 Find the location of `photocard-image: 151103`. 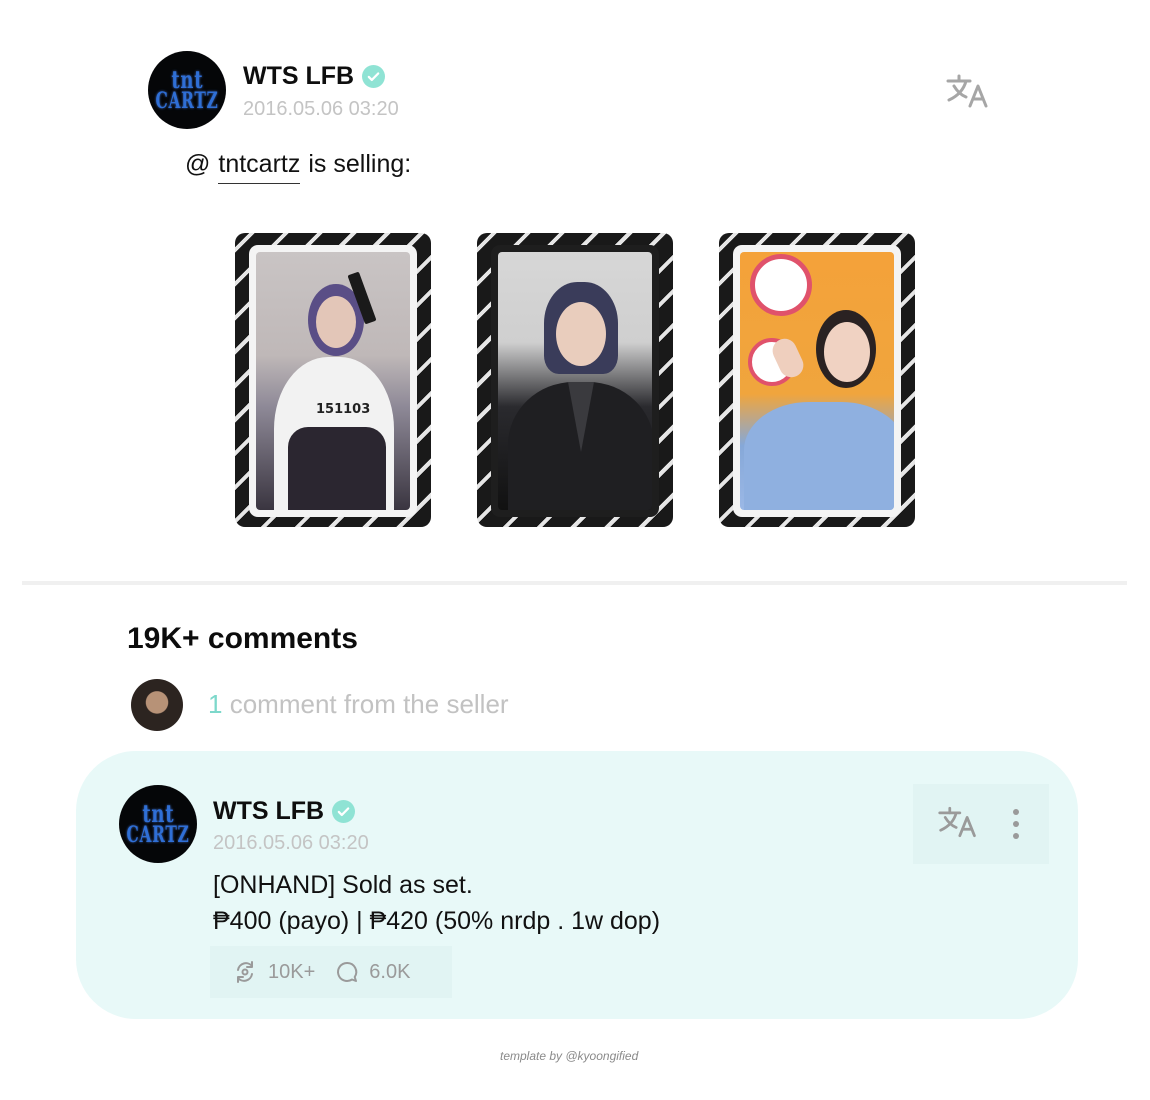

photocard-image: 151103 is located at coordinates (333, 381).